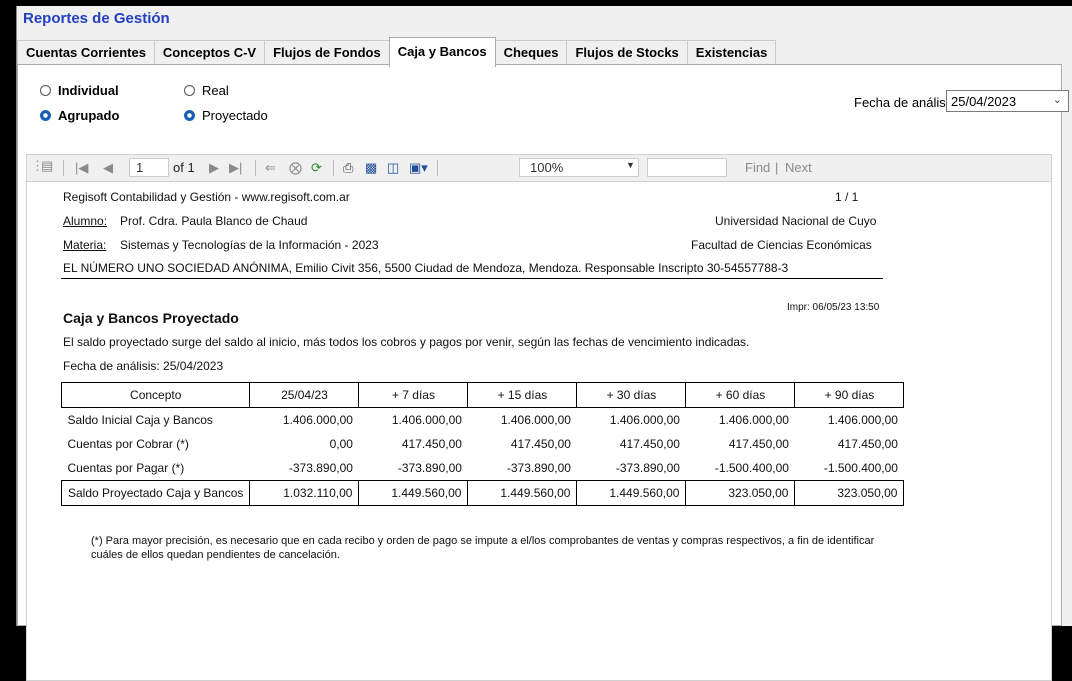 This screenshot has height=681, width=1072. What do you see at coordinates (833, 307) in the screenshot?
I see `print-timestamp: Impr: 06/05/23 13:50` at bounding box center [833, 307].